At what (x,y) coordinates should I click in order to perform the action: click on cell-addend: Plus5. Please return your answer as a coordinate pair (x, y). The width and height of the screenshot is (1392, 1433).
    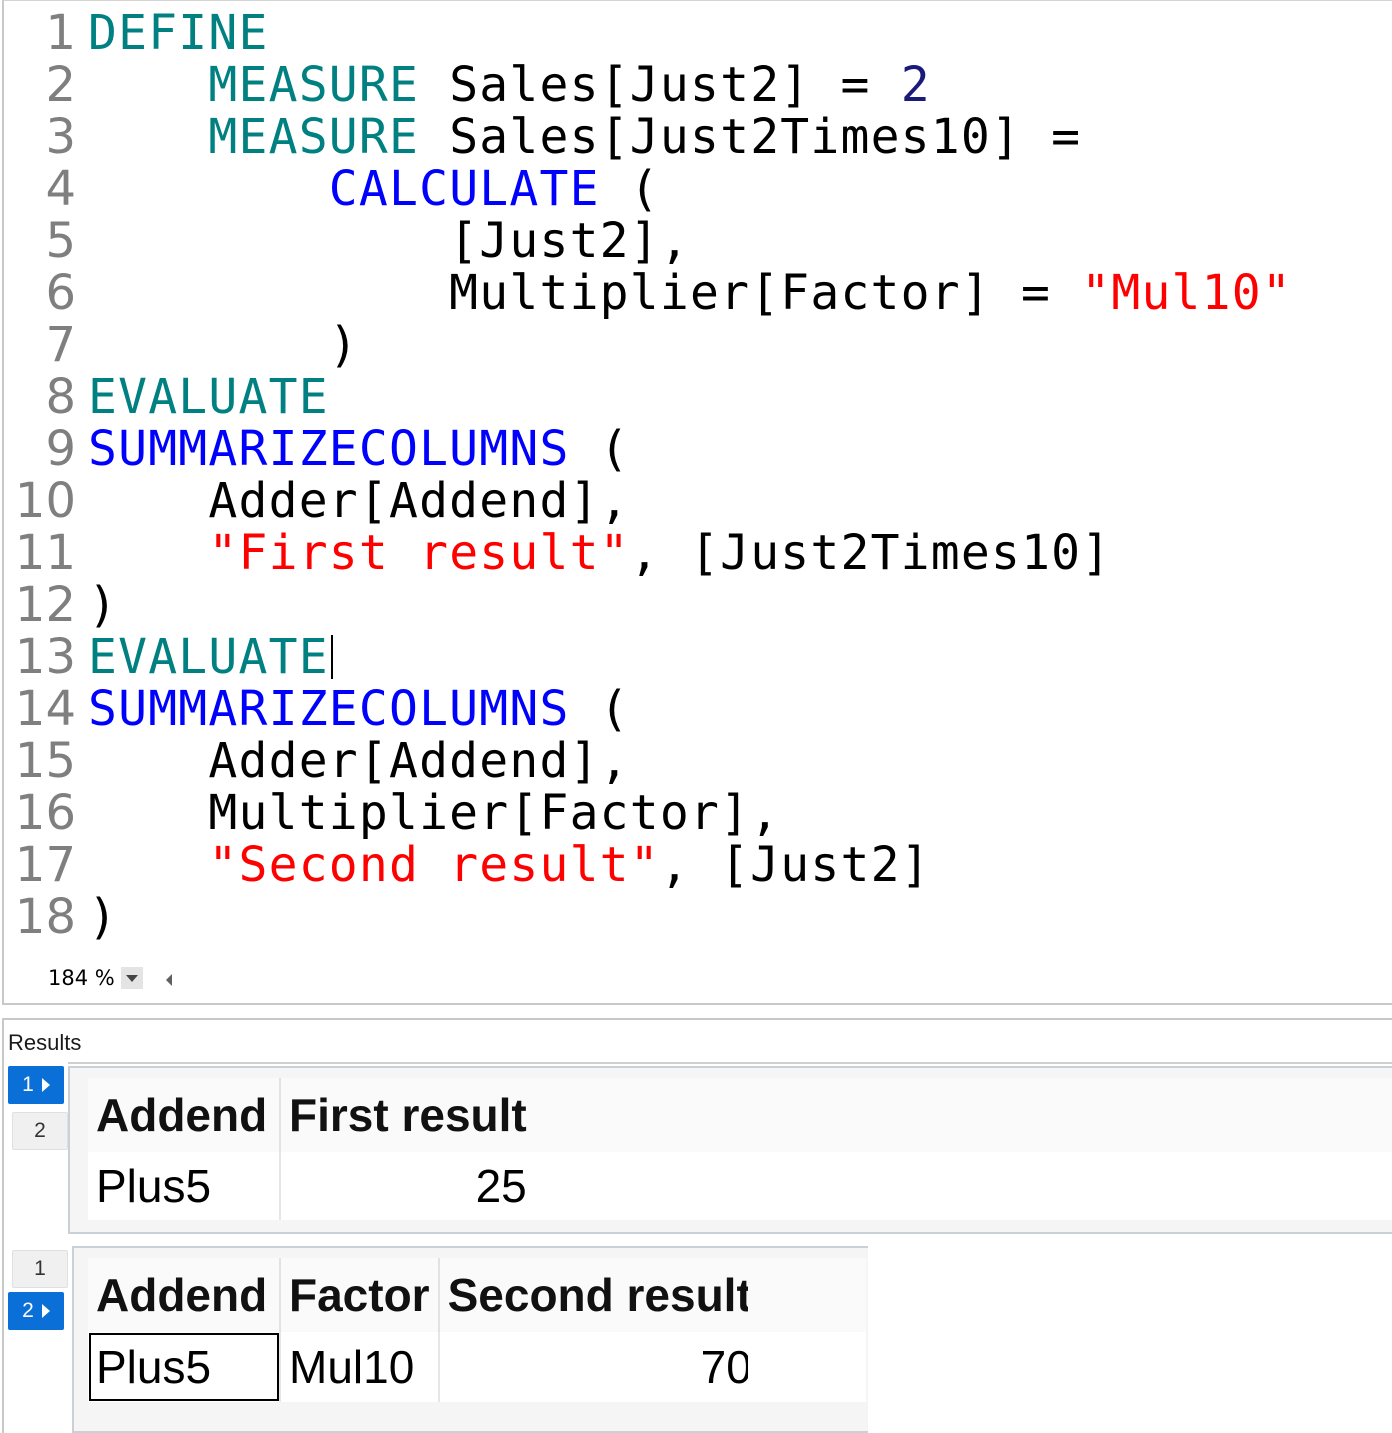
    Looking at the image, I should click on (184, 1186).